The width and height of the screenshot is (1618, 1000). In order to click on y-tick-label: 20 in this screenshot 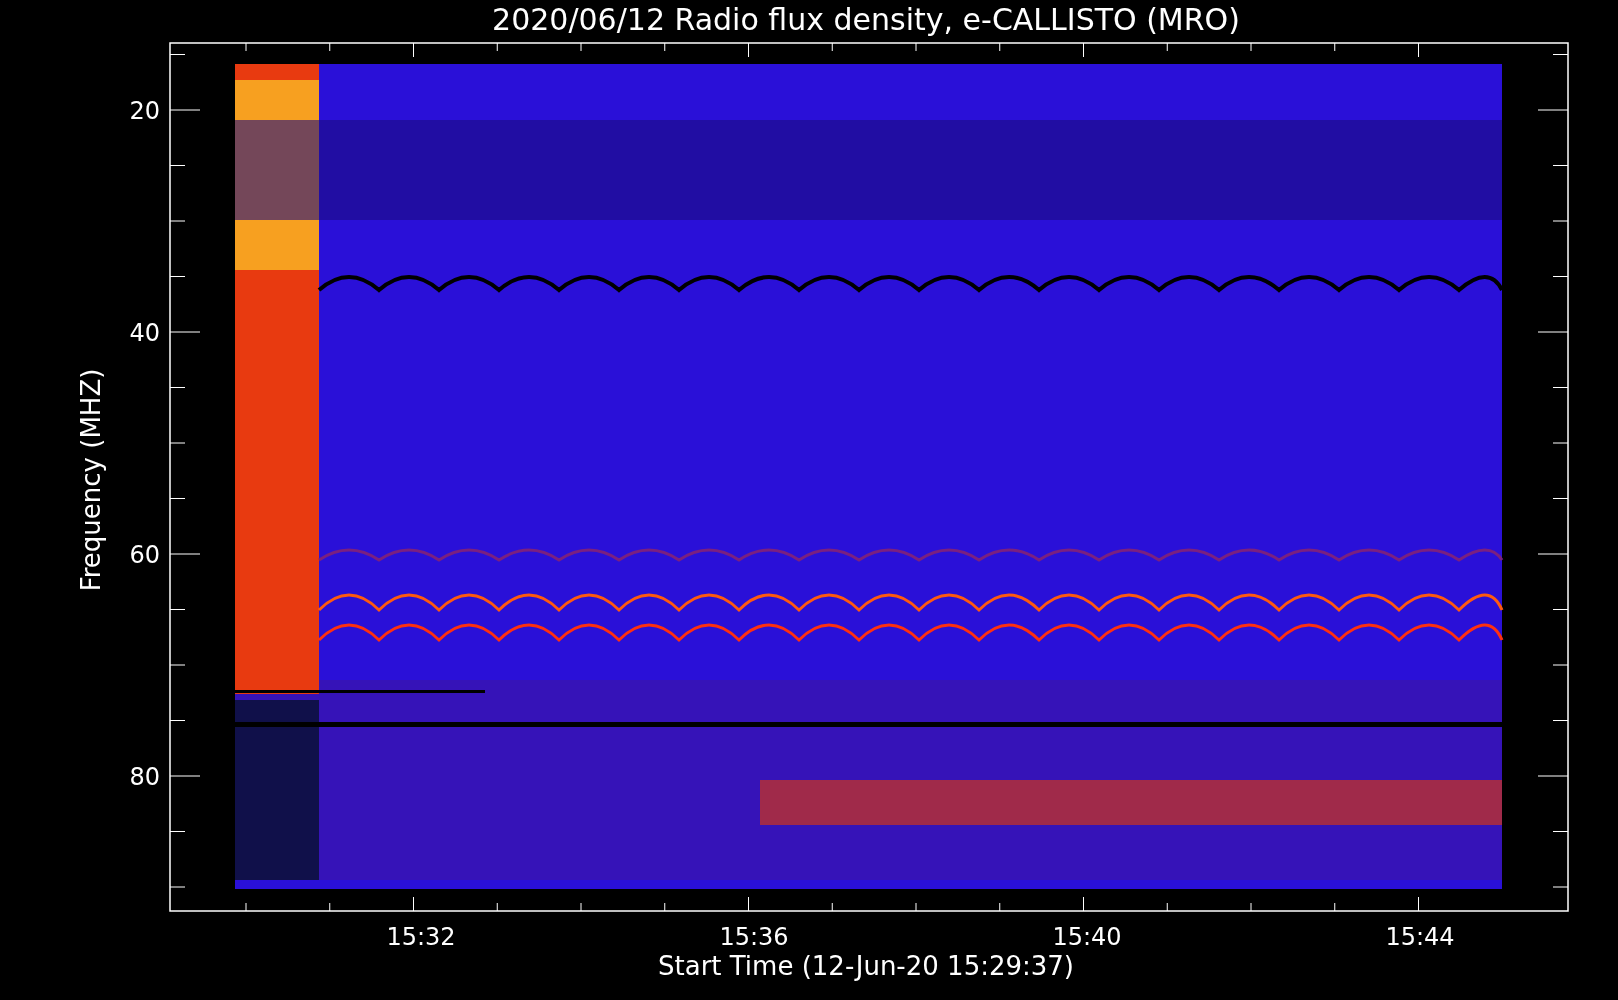, I will do `click(144, 111)`.